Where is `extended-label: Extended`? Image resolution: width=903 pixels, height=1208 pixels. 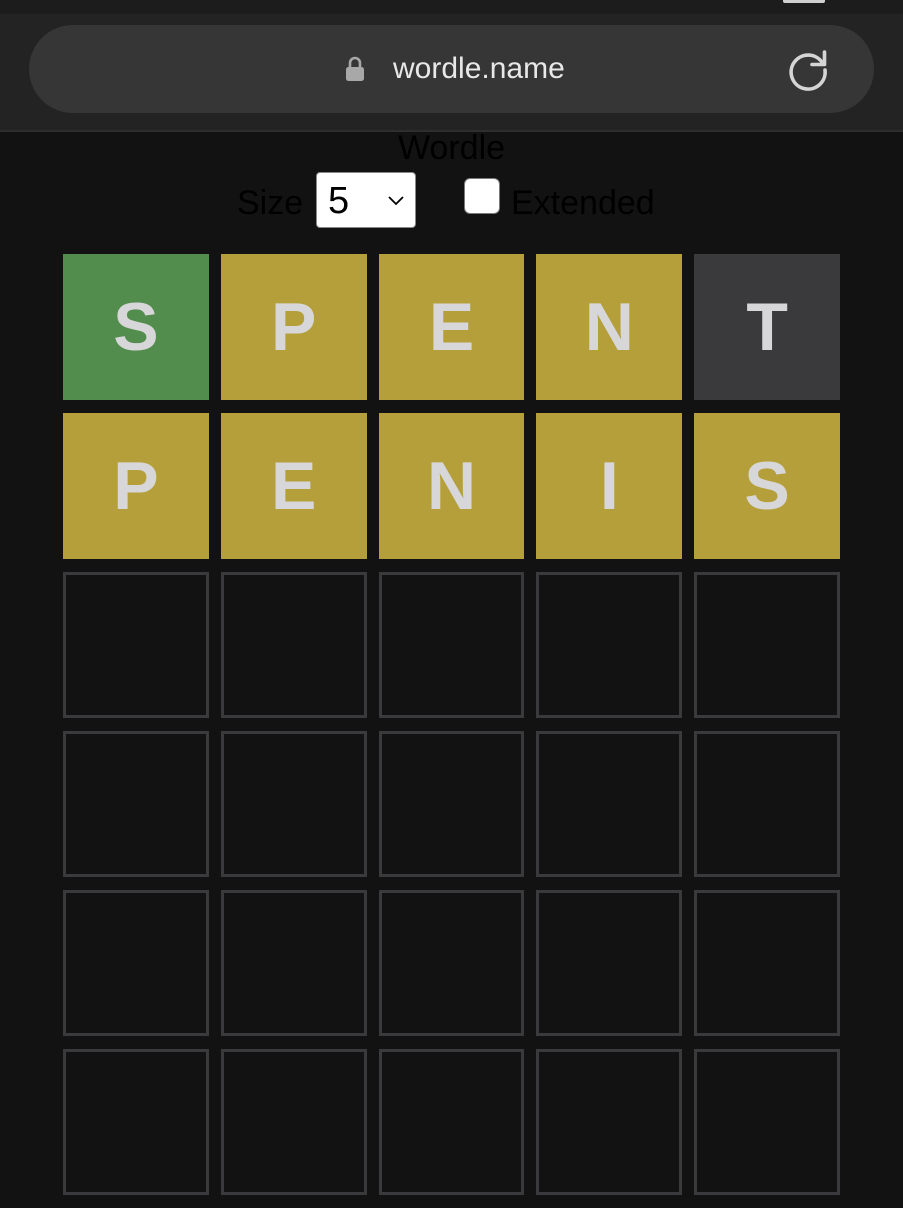 extended-label: Extended is located at coordinates (583, 203).